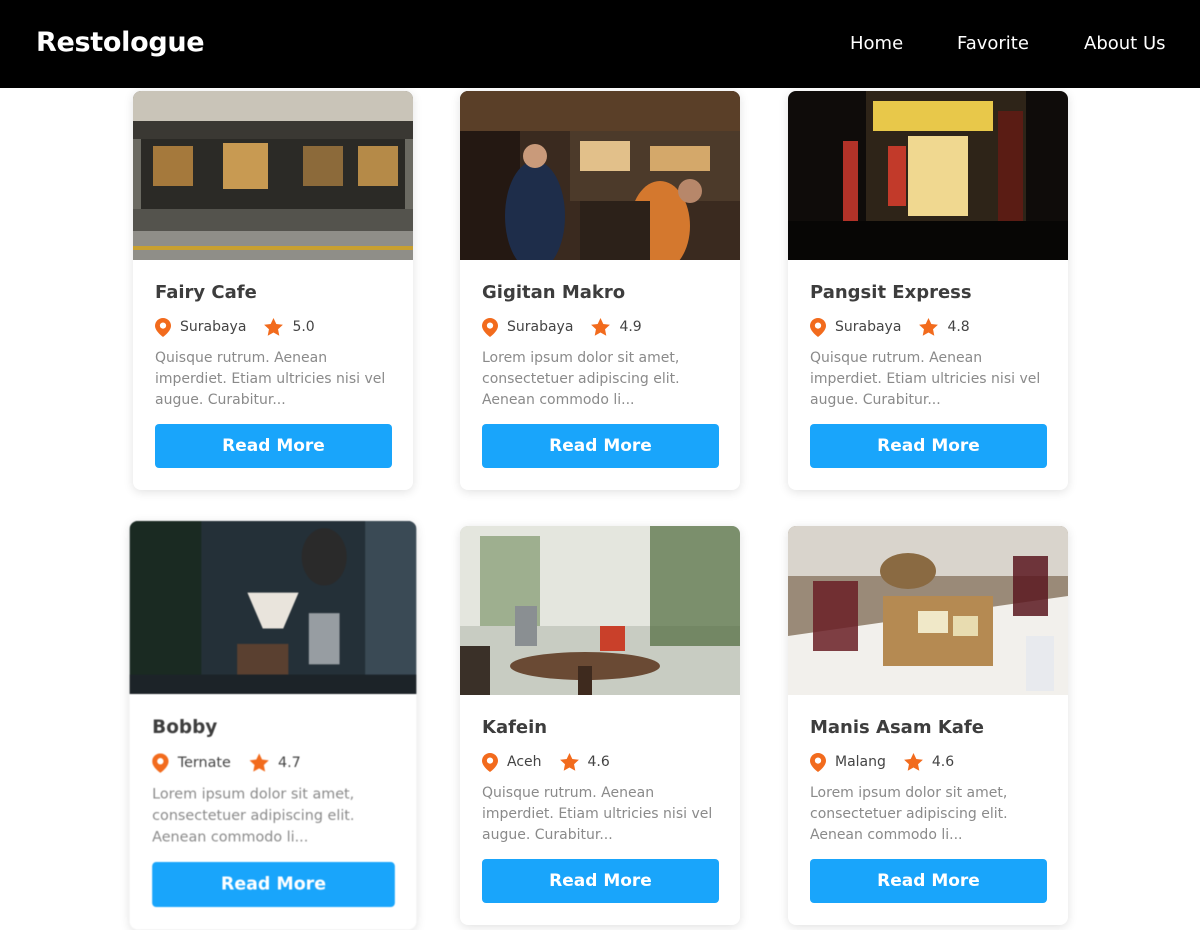 The image size is (1200, 930). What do you see at coordinates (928, 762) in the screenshot?
I see `restaurant-meta: Malang 4.6` at bounding box center [928, 762].